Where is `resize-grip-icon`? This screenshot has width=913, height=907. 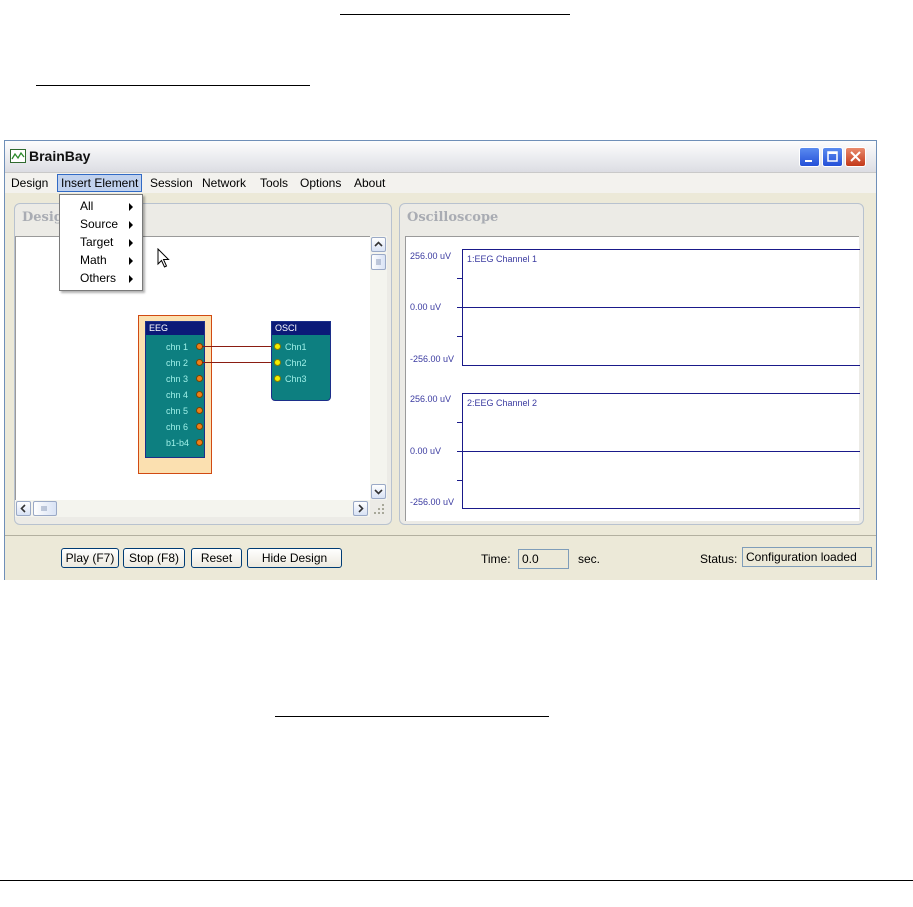
resize-grip-icon is located at coordinates (379, 509).